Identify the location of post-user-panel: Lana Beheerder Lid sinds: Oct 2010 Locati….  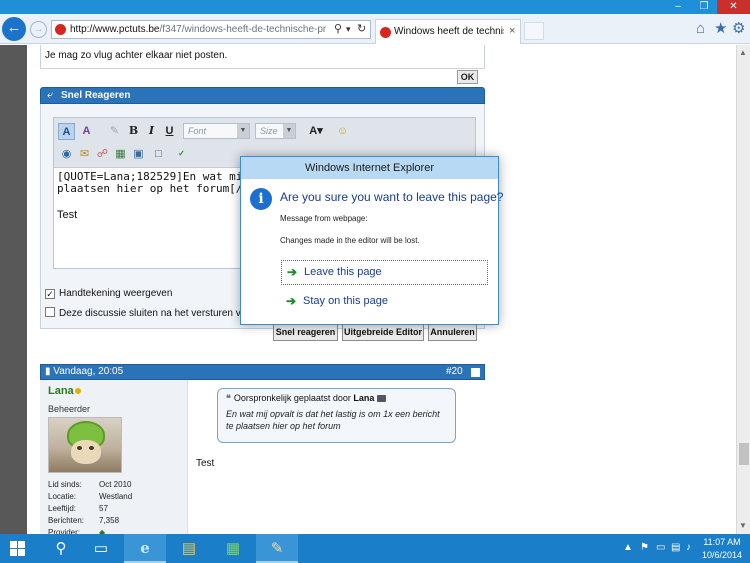
(114, 457).